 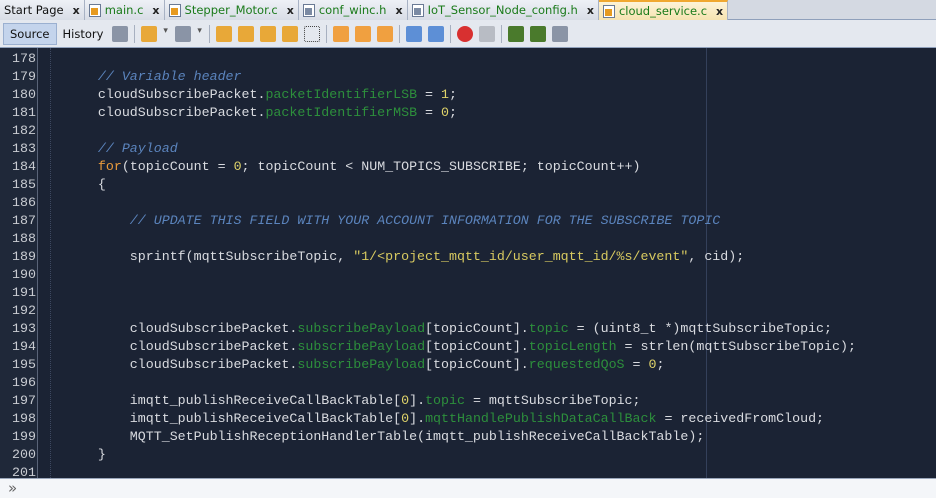 What do you see at coordinates (24, 346) in the screenshot?
I see `line-number: 194` at bounding box center [24, 346].